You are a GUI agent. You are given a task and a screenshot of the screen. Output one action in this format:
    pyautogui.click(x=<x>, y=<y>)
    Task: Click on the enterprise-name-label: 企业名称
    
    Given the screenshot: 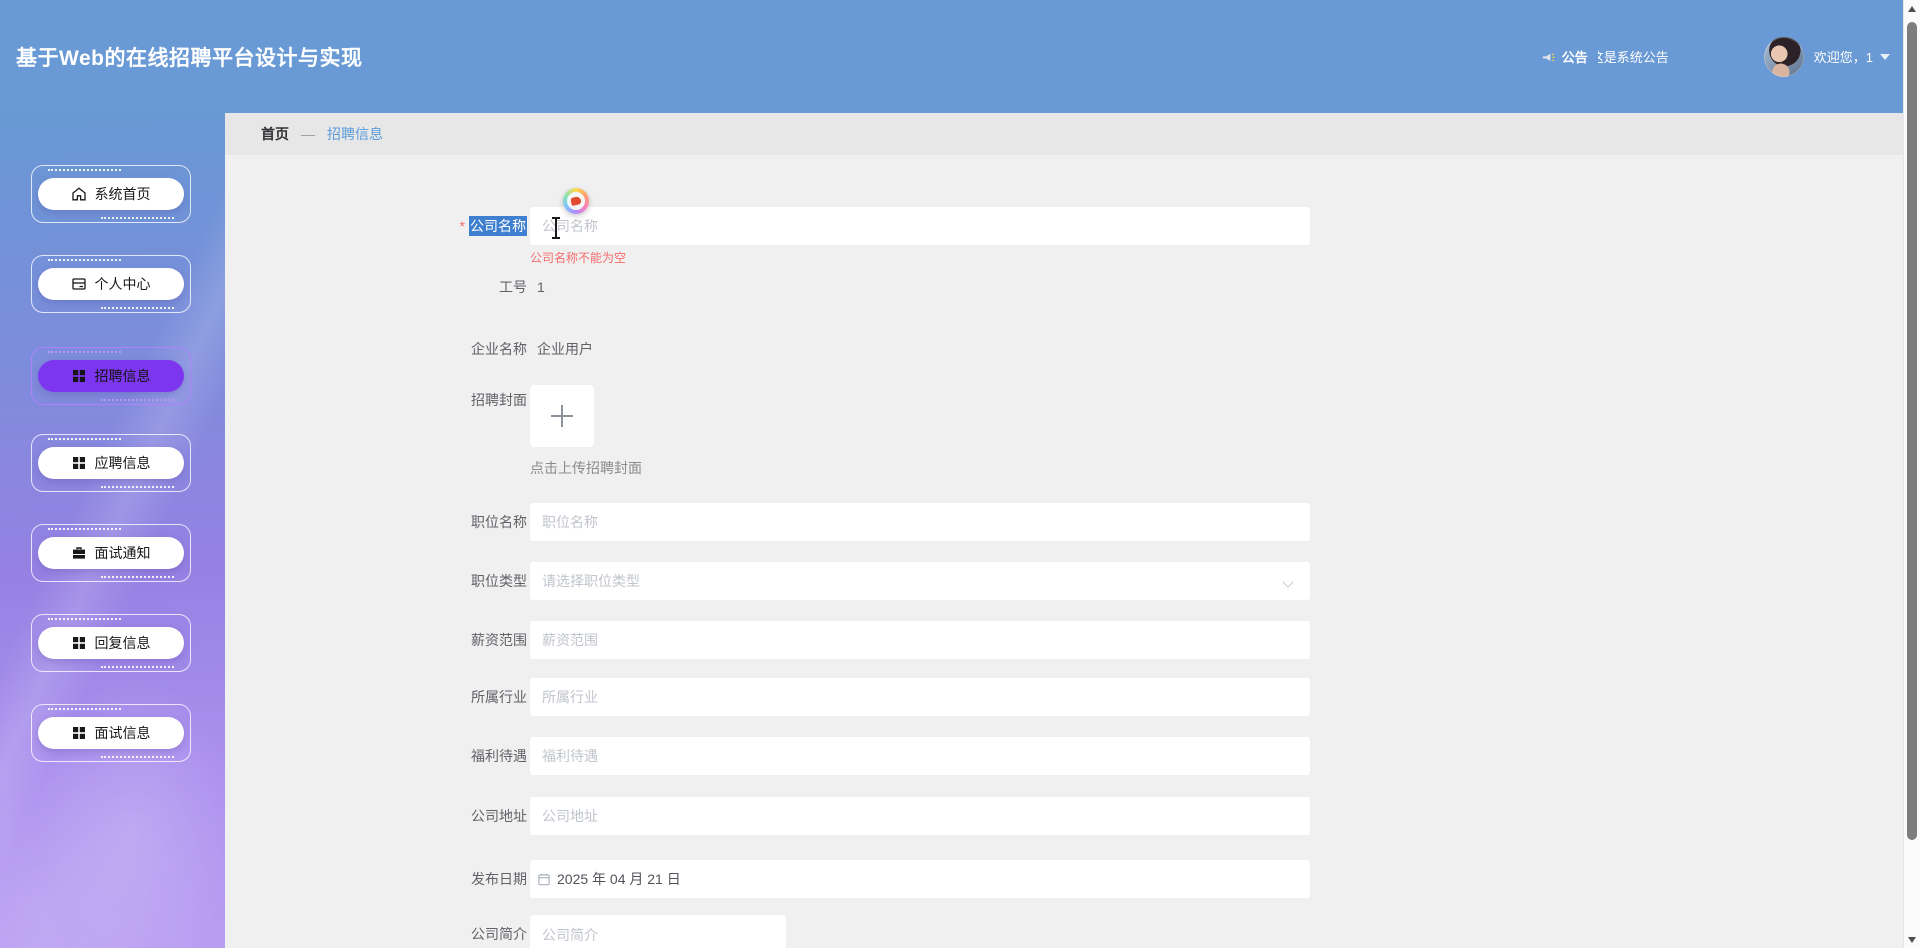 What is the action you would take?
    pyautogui.click(x=499, y=349)
    